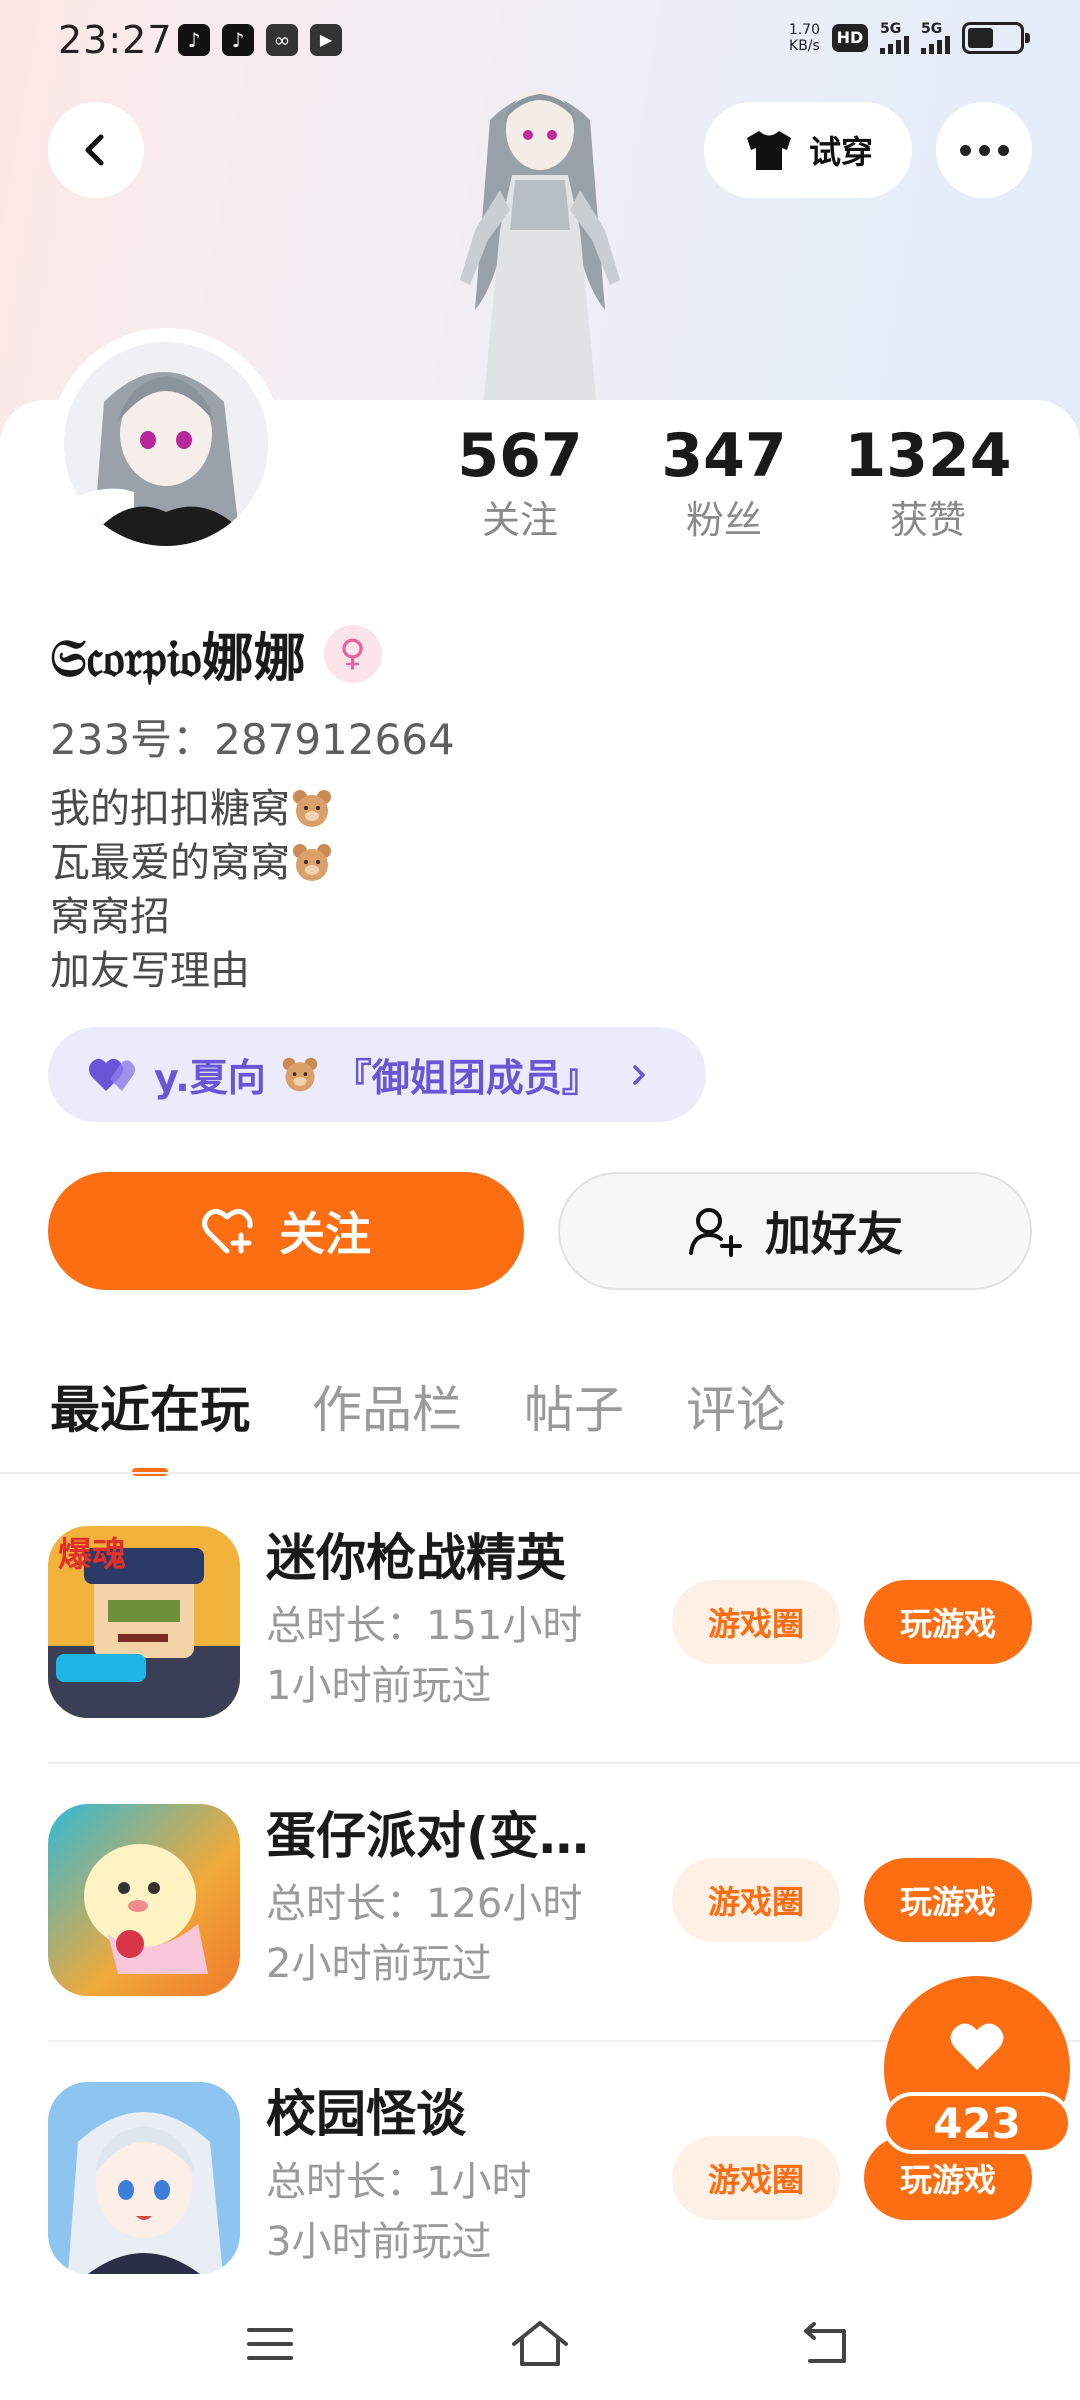  I want to click on bio: 我的扣扣糖窝 瓦最爱的窝窝 窝窝招 加友写理由, so click(192, 890).